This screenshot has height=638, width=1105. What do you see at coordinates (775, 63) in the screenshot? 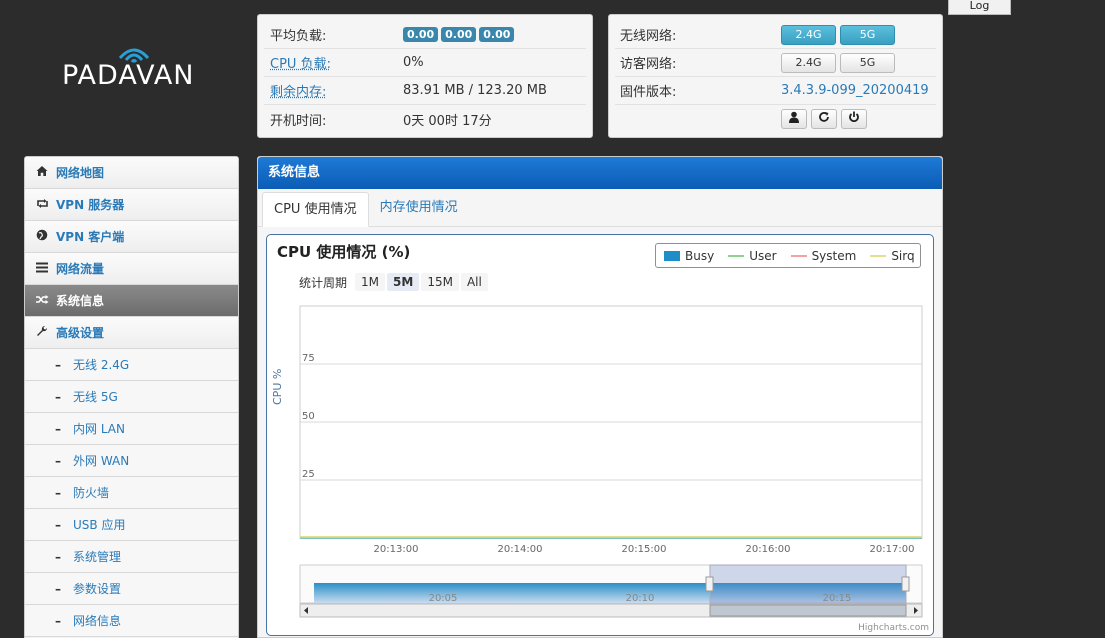
I see `guest-row: 访客网络: 2.4G 5G` at bounding box center [775, 63].